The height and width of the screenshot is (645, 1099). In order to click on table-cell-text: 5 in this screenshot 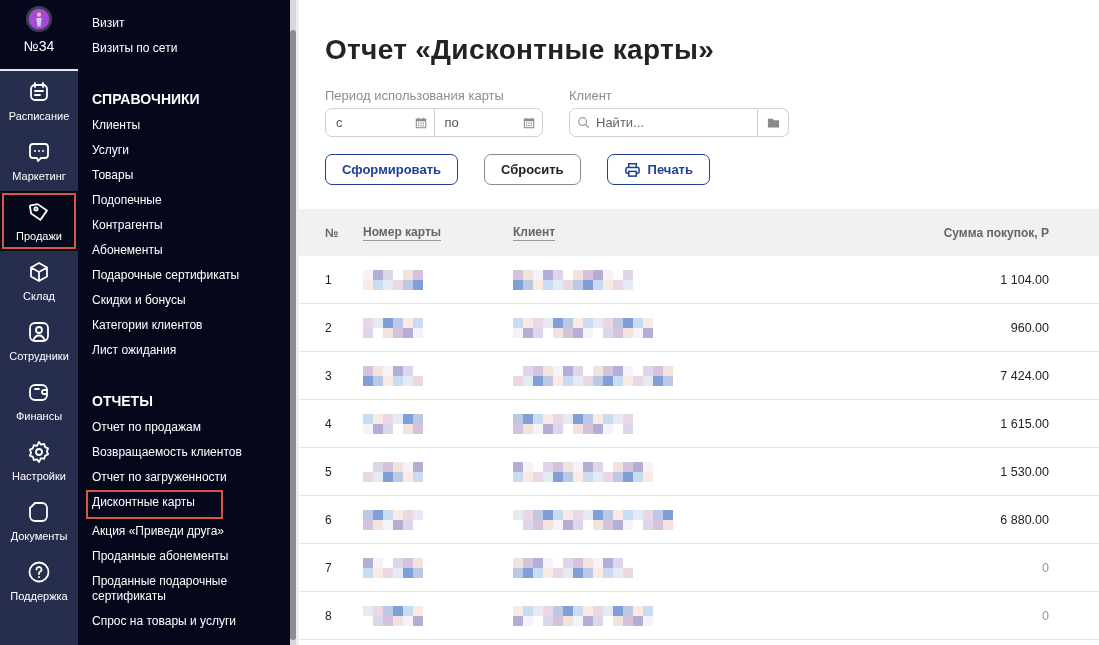, I will do `click(328, 471)`.